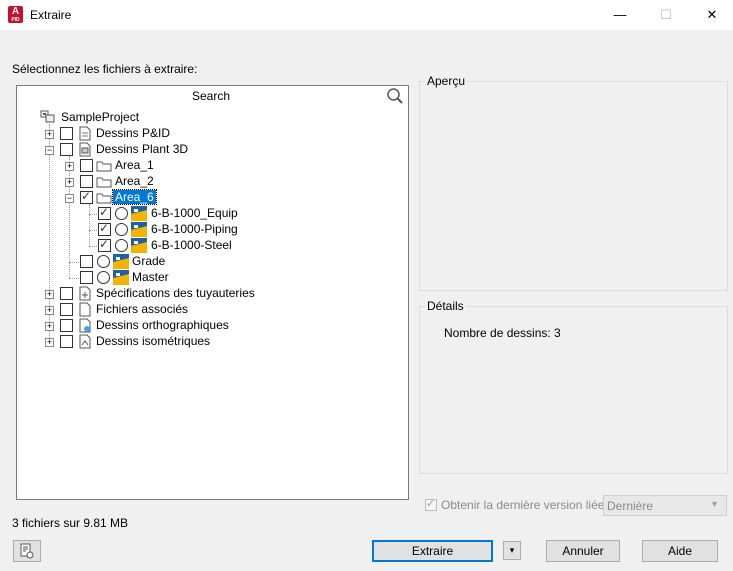  I want to click on select-files-label: Sélectionnez les fichiers à extraire:, so click(105, 69).